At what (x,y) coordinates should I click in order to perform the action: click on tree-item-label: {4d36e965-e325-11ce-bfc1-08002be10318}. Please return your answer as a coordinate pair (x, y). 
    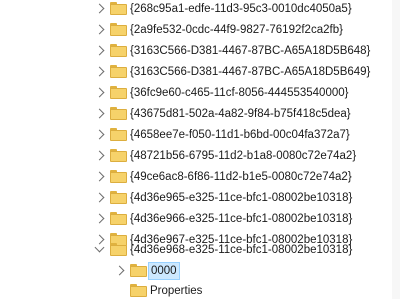
    Looking at the image, I should click on (241, 198).